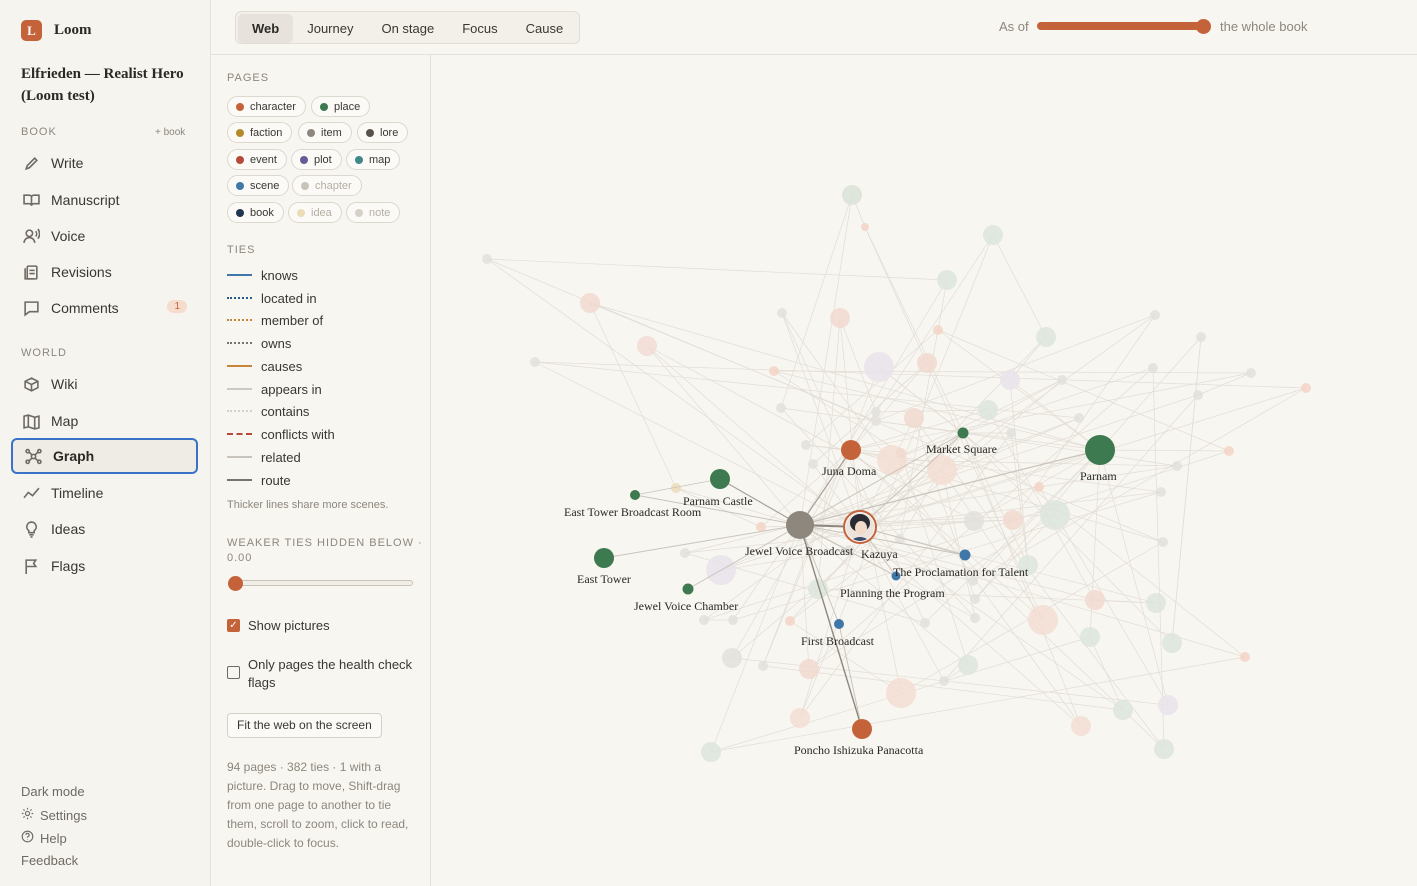  Describe the element at coordinates (233, 672) in the screenshot. I see `only-flagged-checkbox` at that location.